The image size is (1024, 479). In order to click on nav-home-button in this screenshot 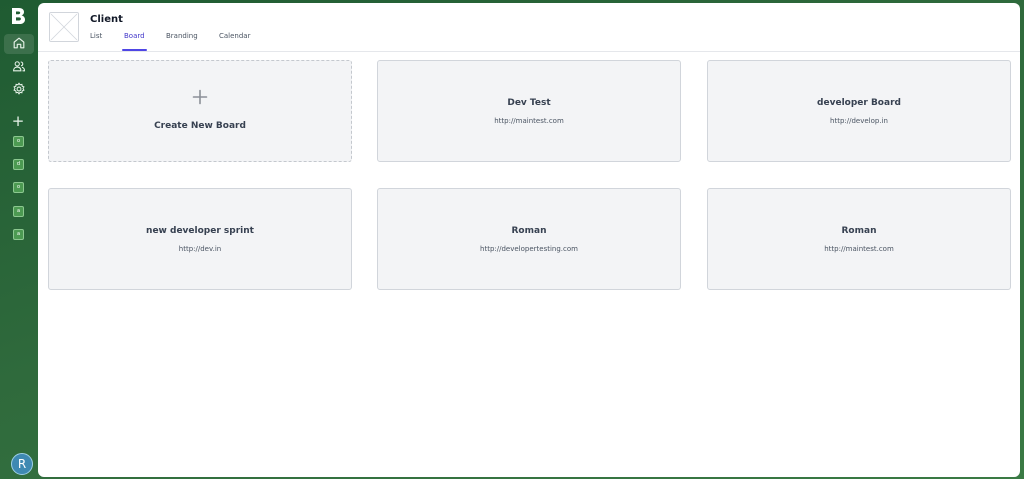, I will do `click(19, 44)`.